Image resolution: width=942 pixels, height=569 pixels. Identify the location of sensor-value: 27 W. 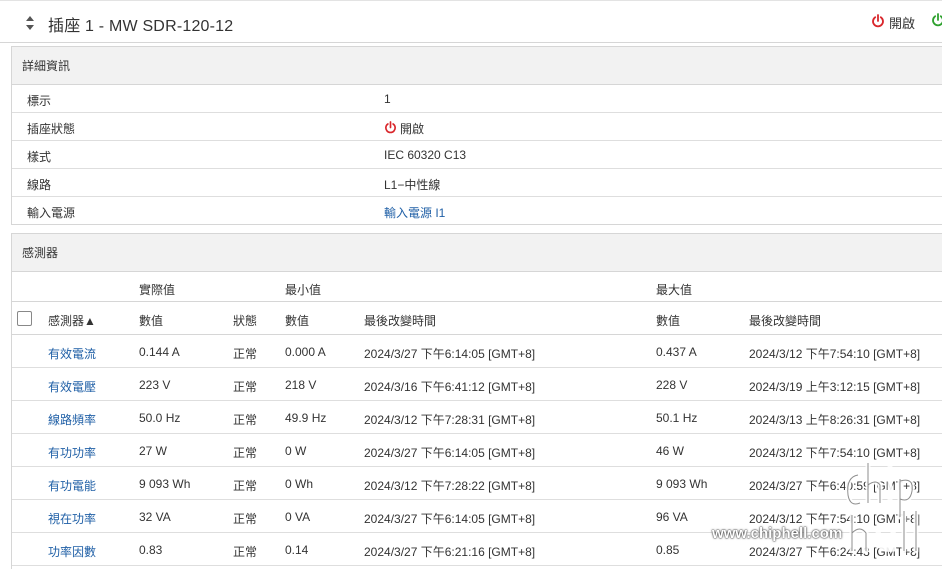
(153, 451).